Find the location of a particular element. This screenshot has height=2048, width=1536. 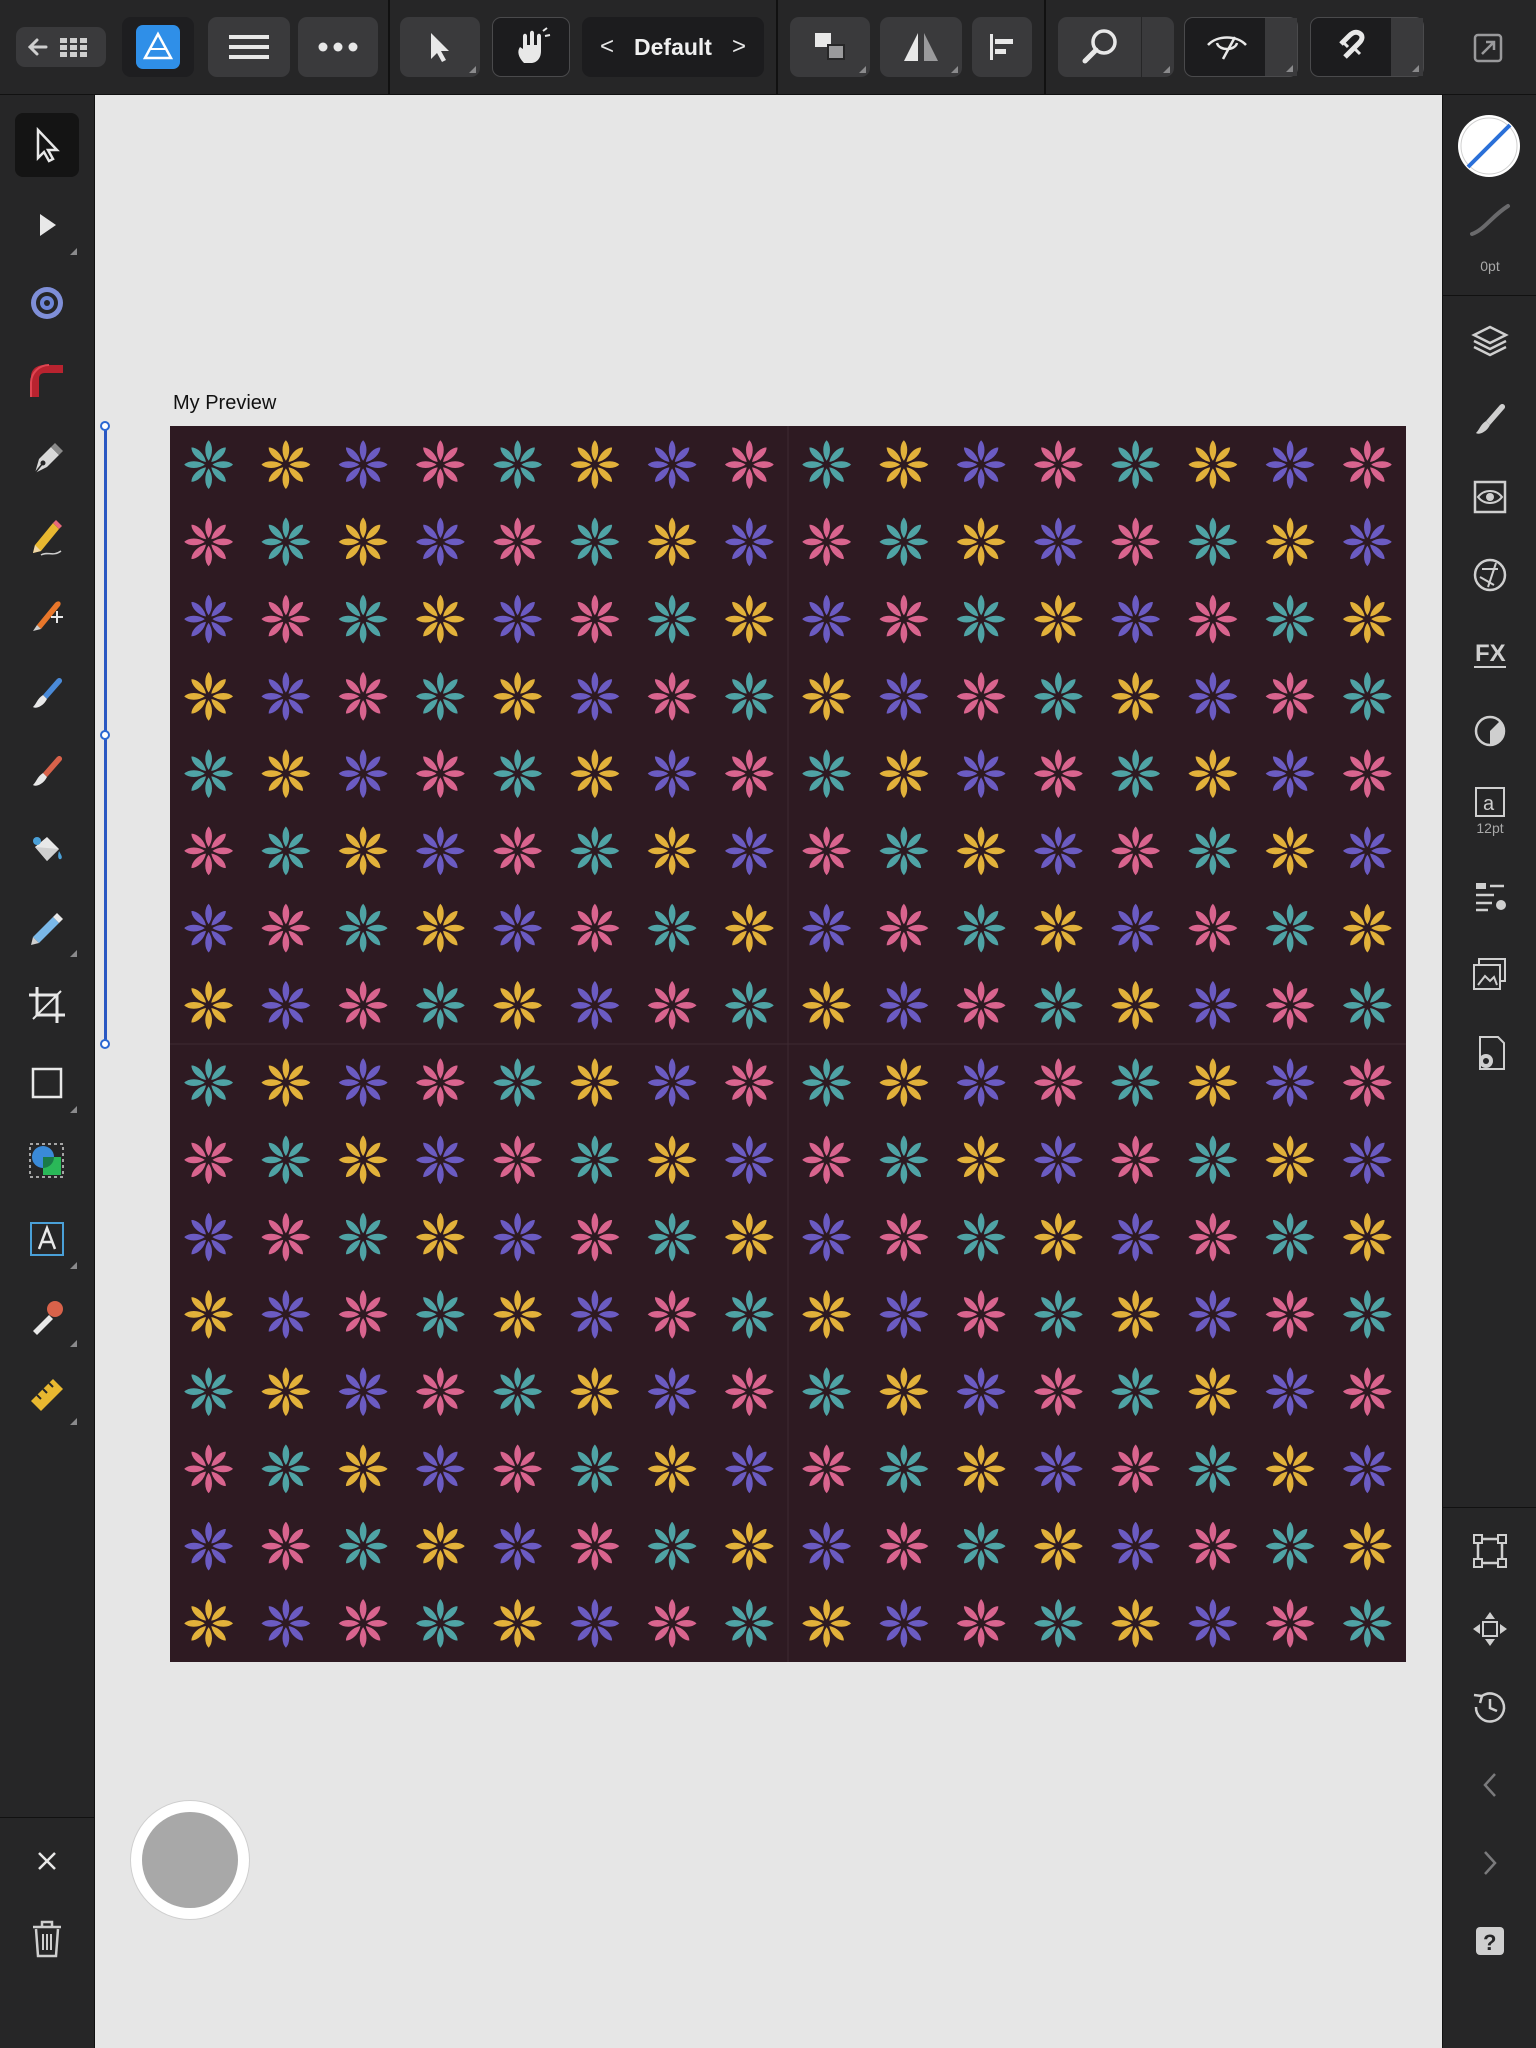

color-panel-button is located at coordinates (1490, 731).